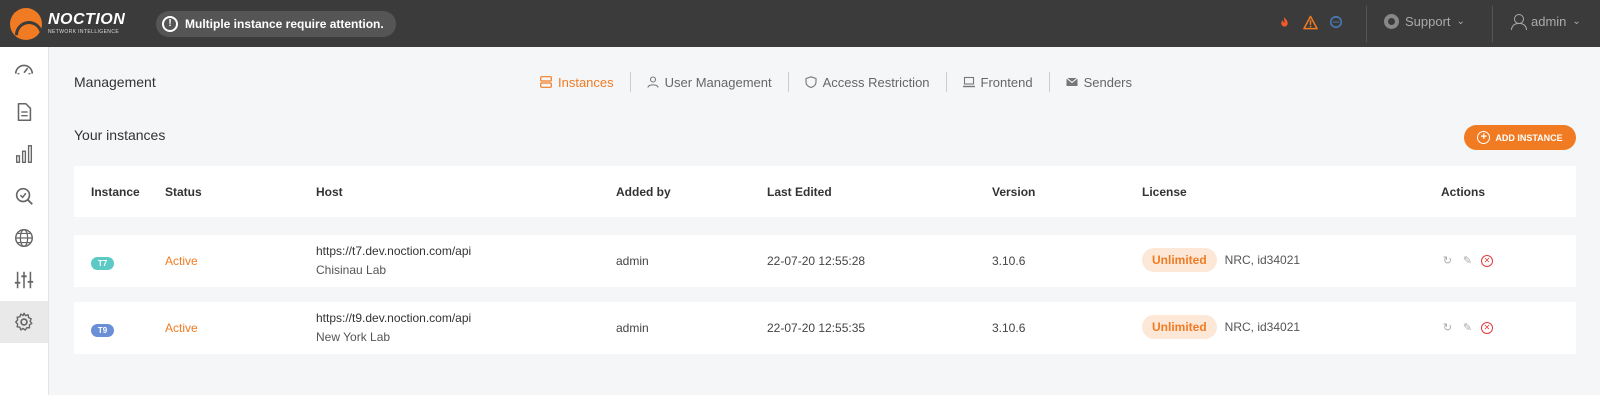 Image resolution: width=1600 pixels, height=395 pixels. I want to click on instance-badge: T7, so click(102, 263).